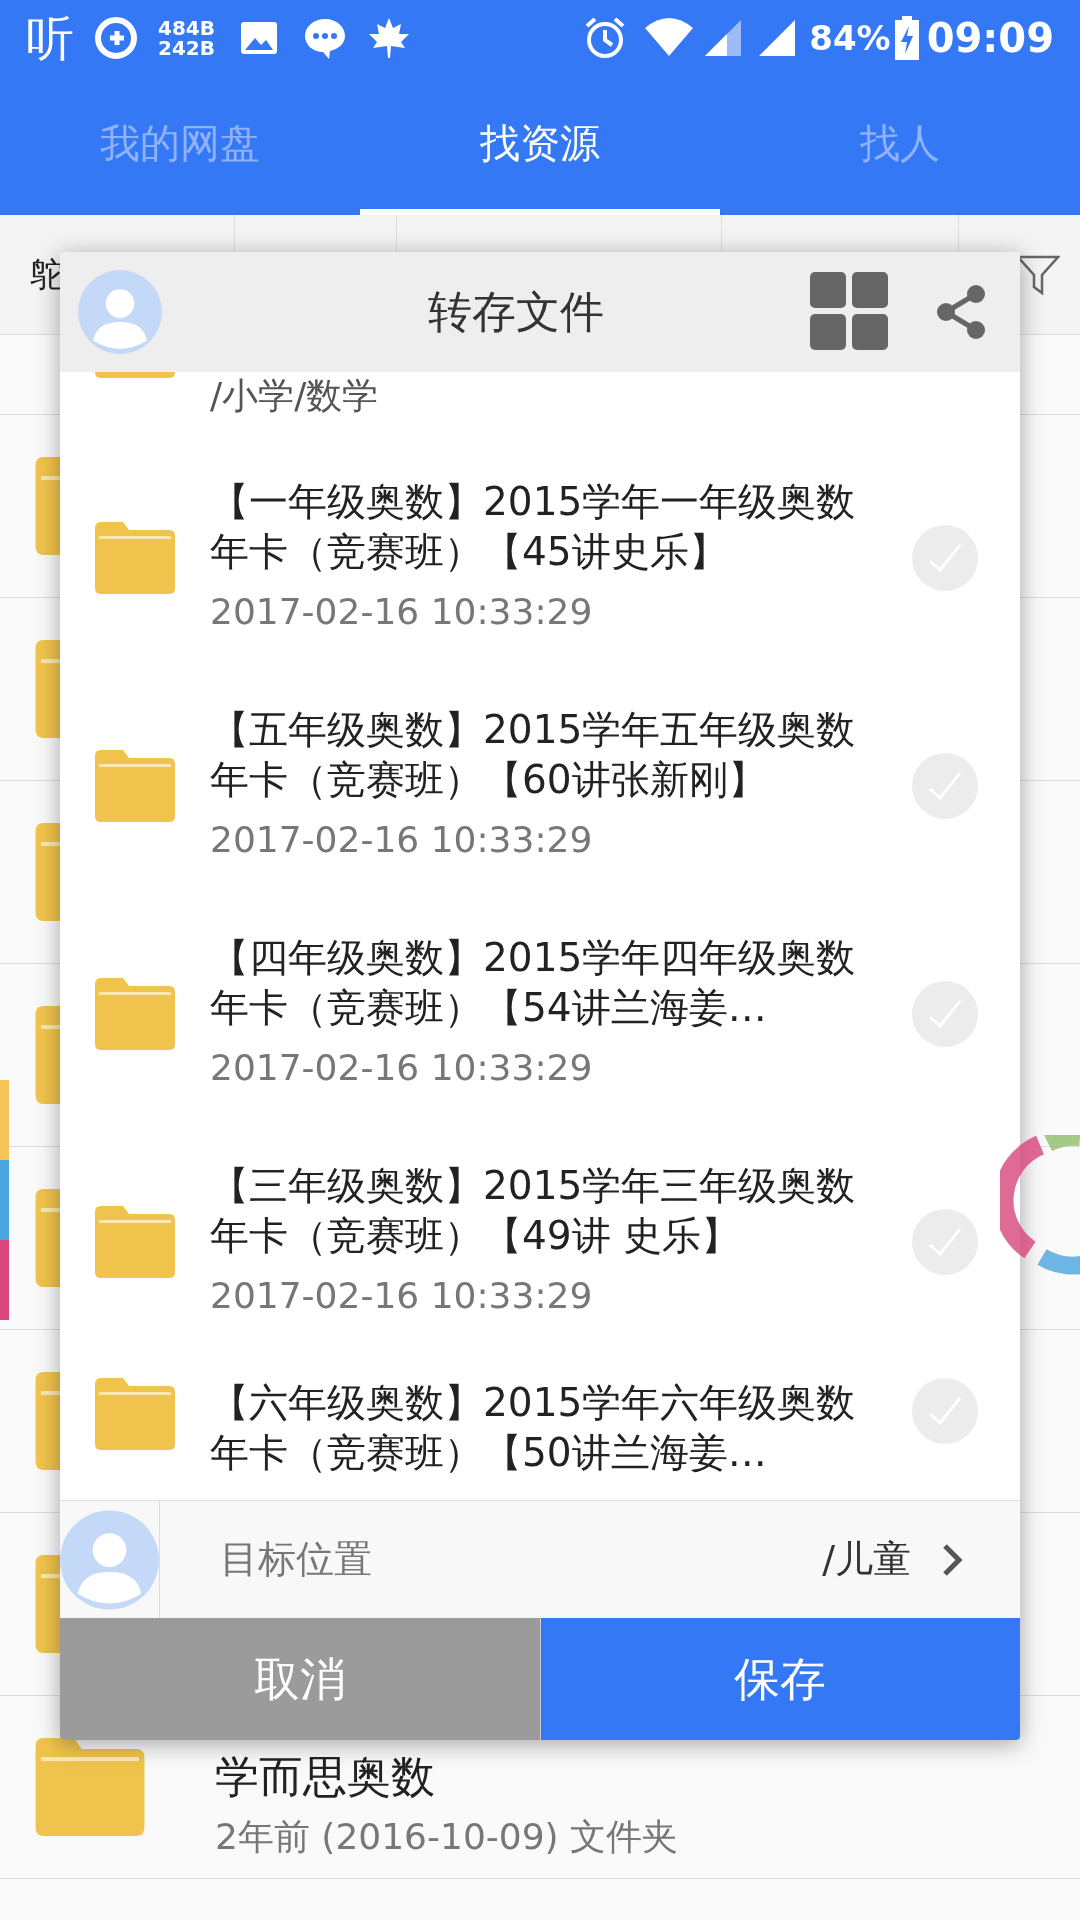 Image resolution: width=1080 pixels, height=1920 pixels. What do you see at coordinates (540, 755) in the screenshot?
I see `folder-name: 【五年级奥数】2015学年五年级奥数年卡（竞赛班）【60讲张新刚】` at bounding box center [540, 755].